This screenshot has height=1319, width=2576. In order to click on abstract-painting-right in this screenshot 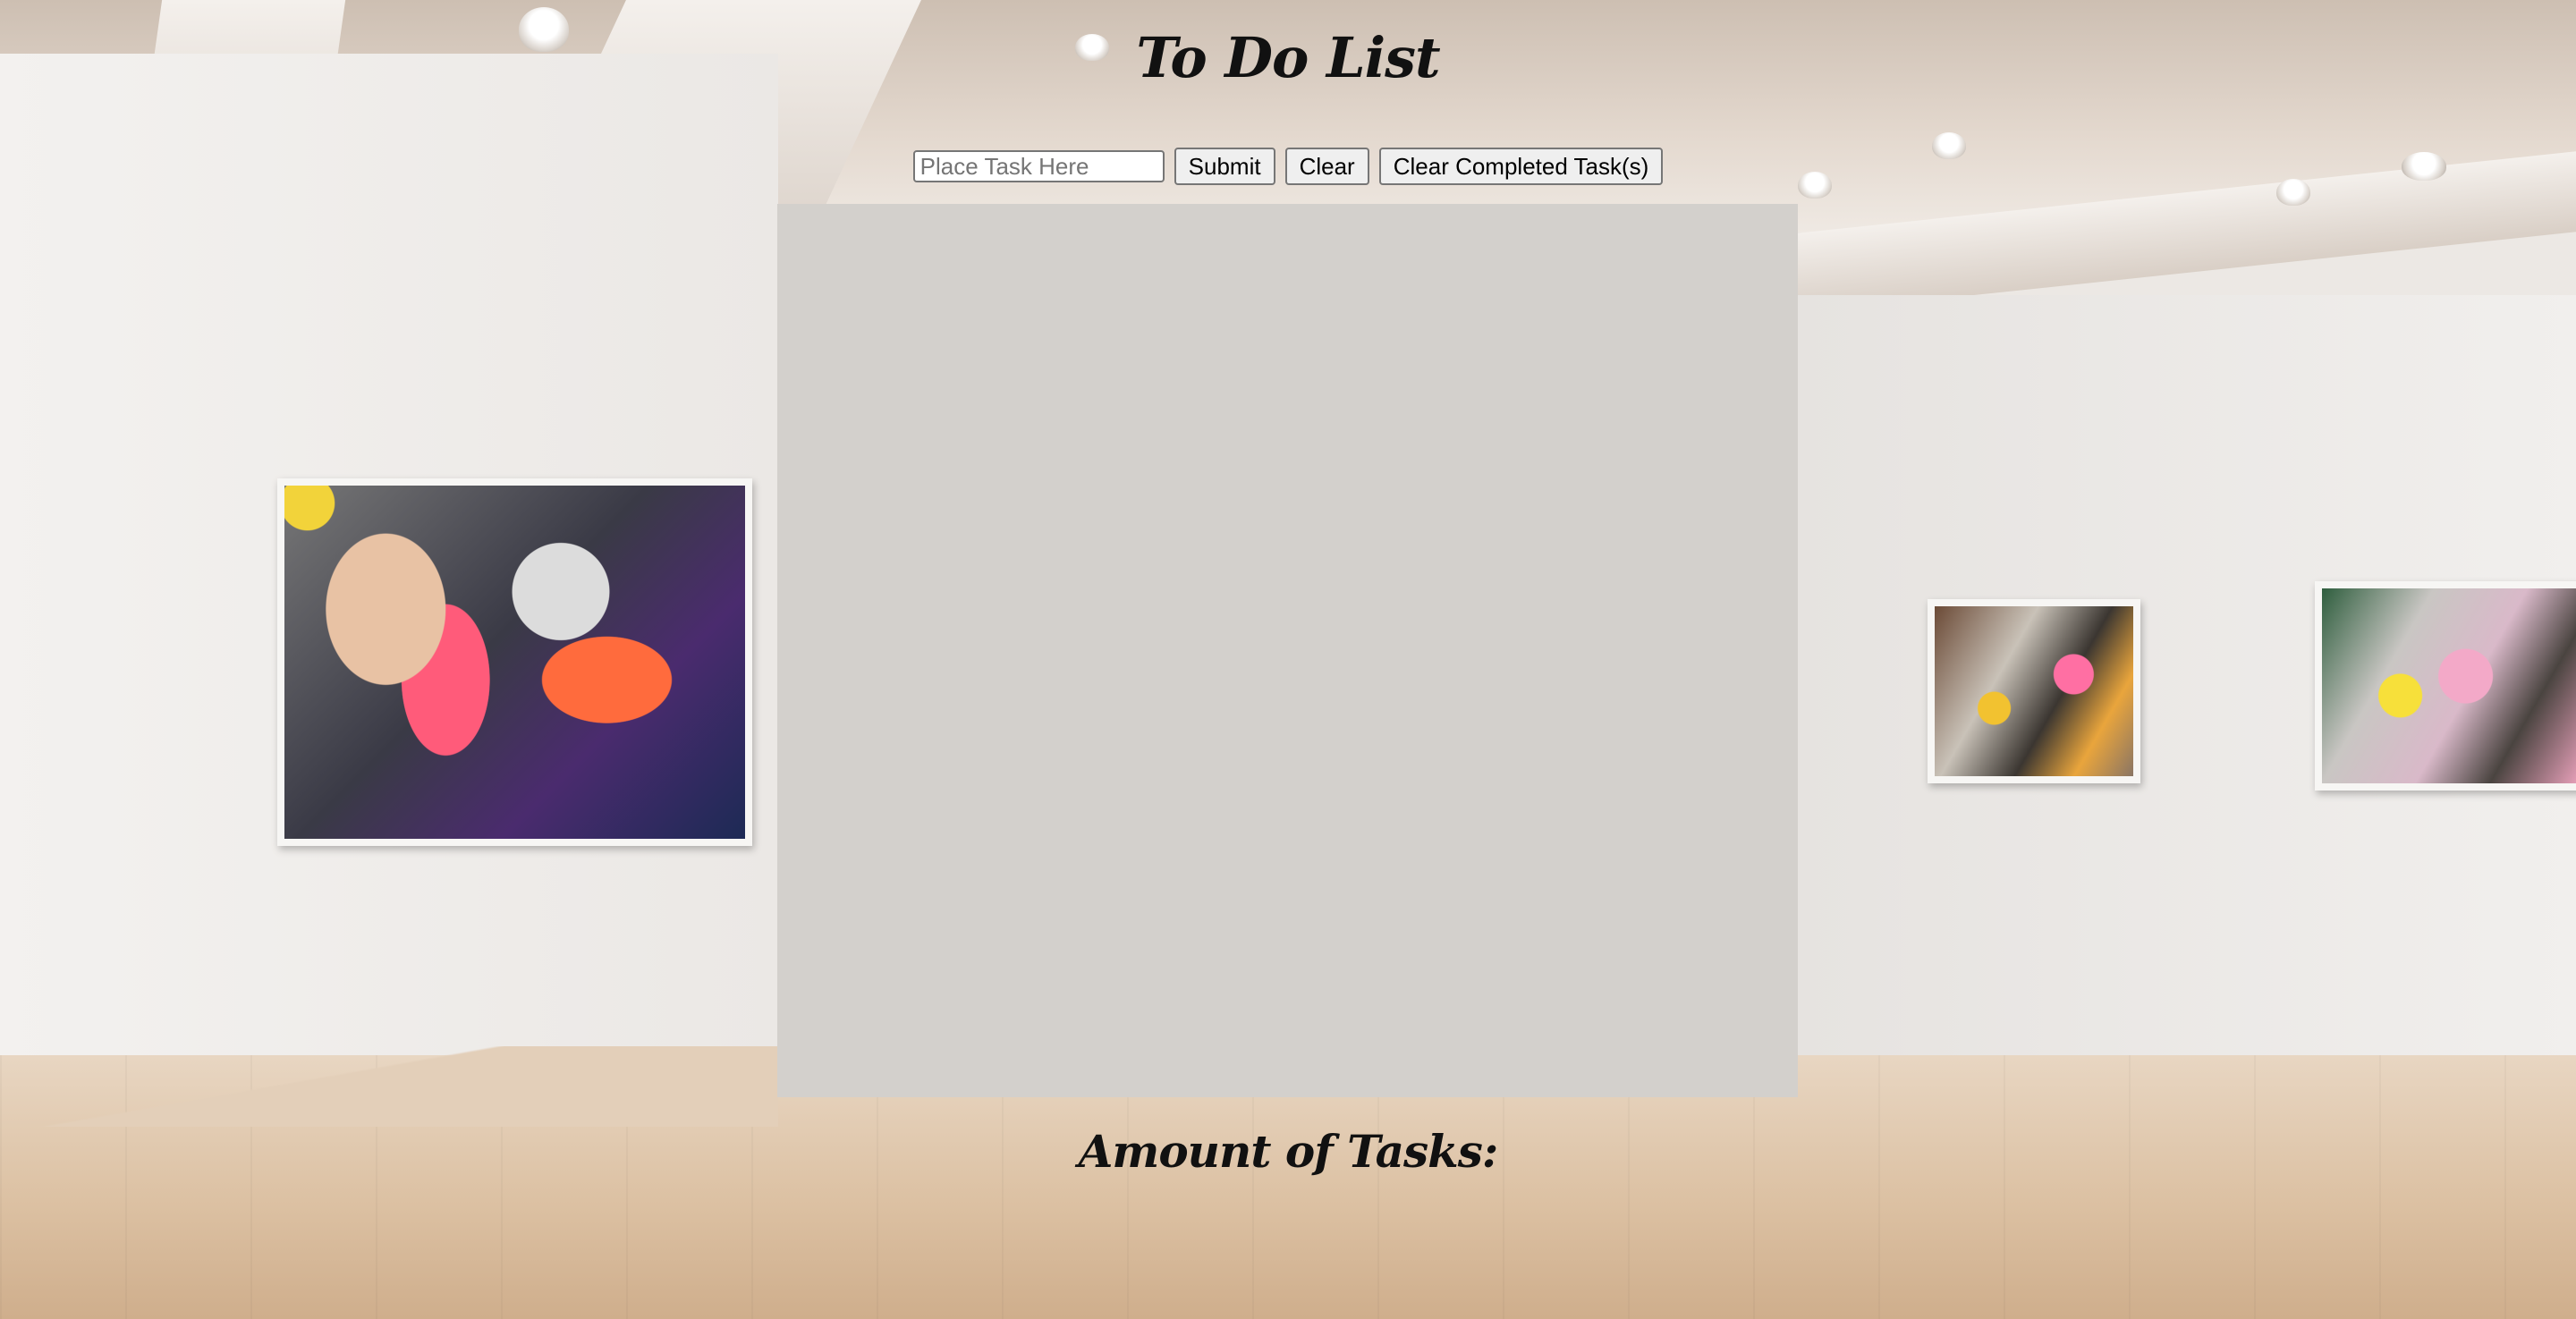, I will do `click(2445, 686)`.